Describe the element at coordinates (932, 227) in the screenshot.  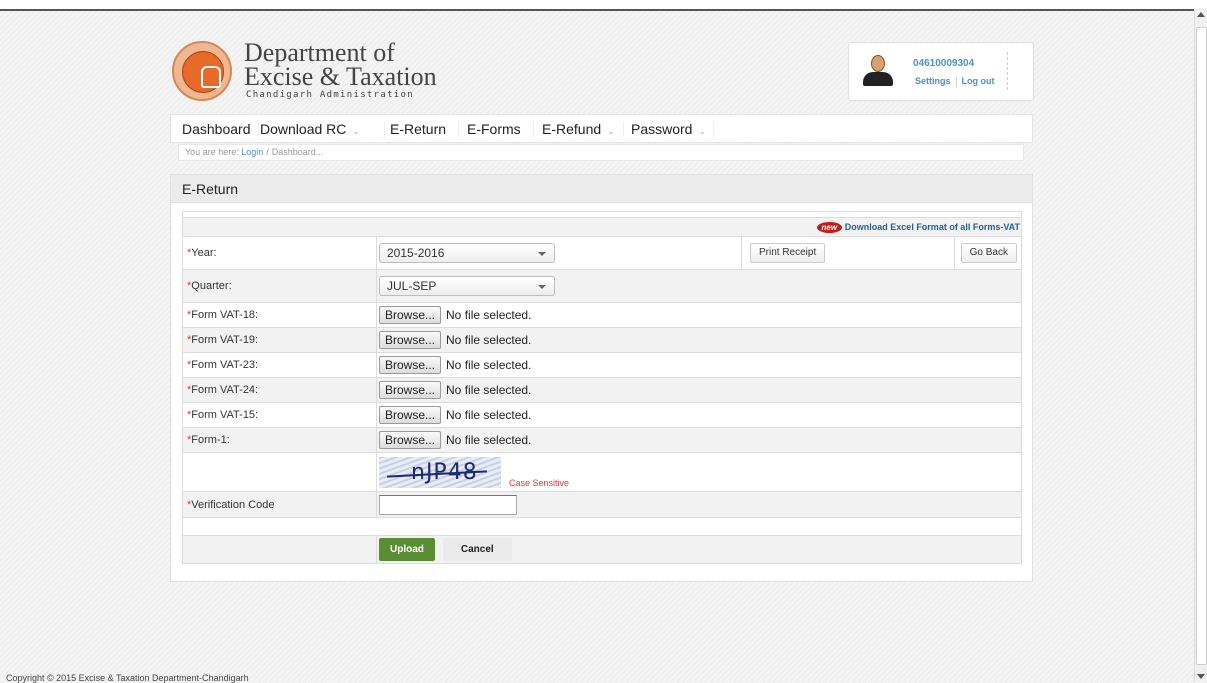
I see `download-excel-link: Download Excel Format of all Forms-VAT` at that location.